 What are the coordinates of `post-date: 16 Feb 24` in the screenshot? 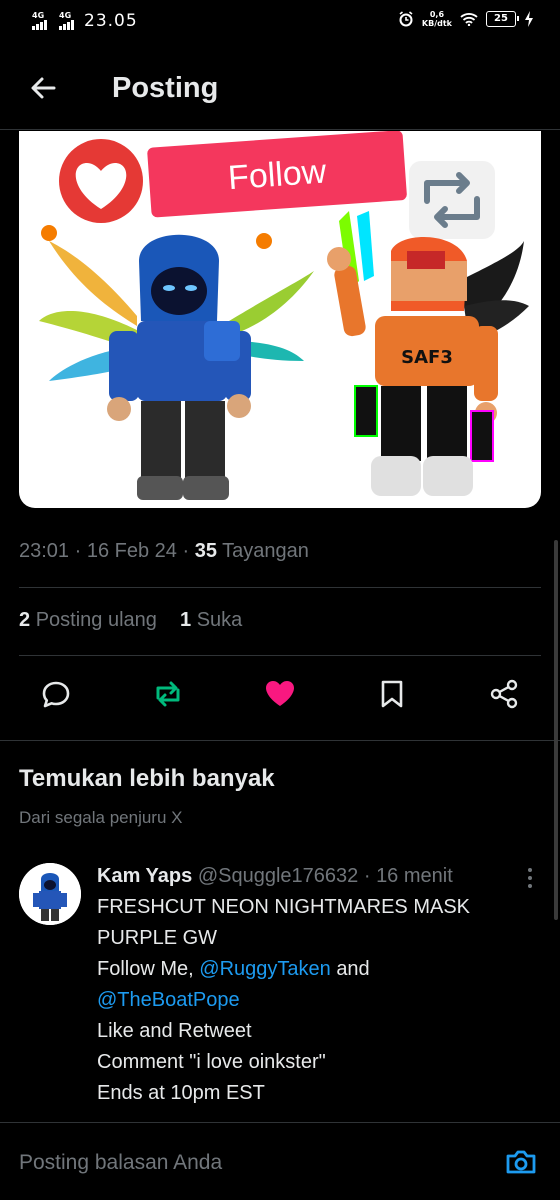 It's located at (131, 551).